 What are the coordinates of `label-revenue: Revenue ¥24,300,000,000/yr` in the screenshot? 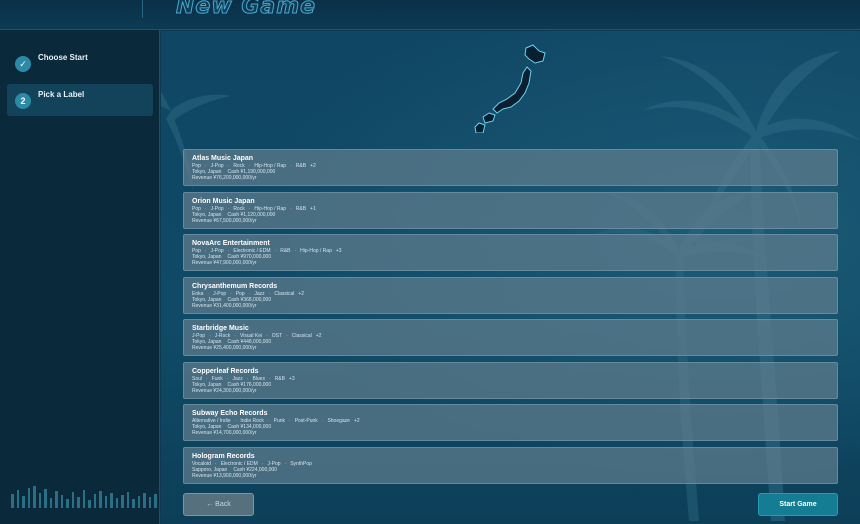 It's located at (224, 390).